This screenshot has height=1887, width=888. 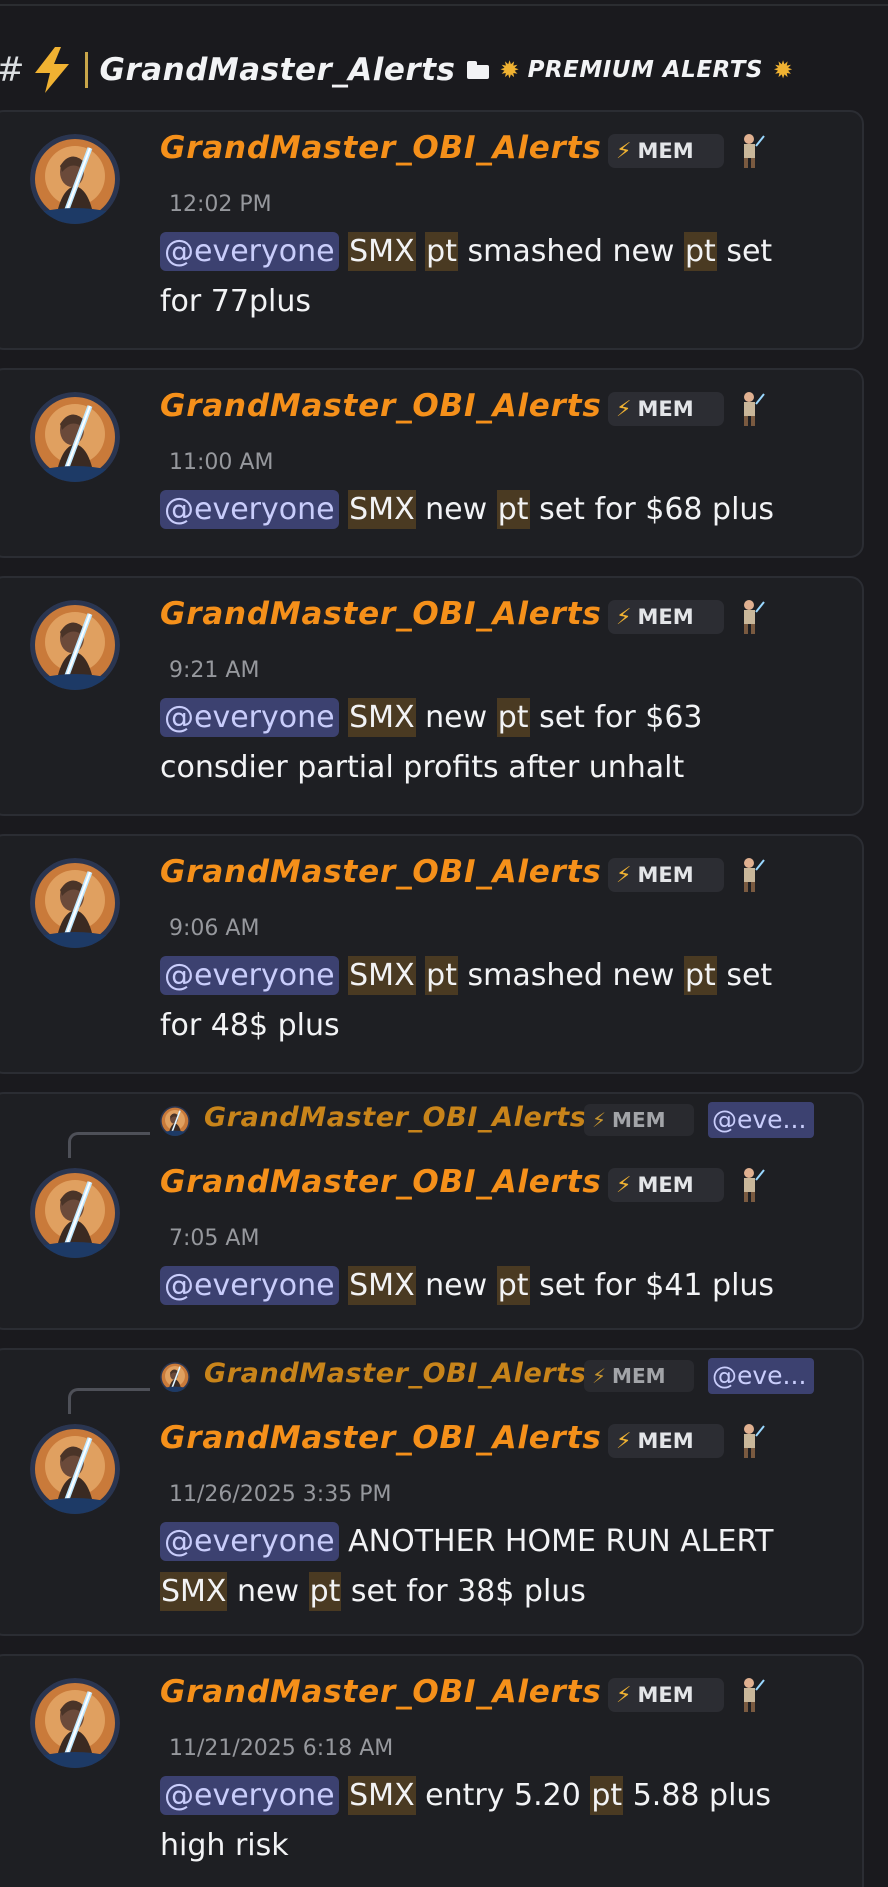 What do you see at coordinates (52, 70) in the screenshot?
I see `lightning-icon` at bounding box center [52, 70].